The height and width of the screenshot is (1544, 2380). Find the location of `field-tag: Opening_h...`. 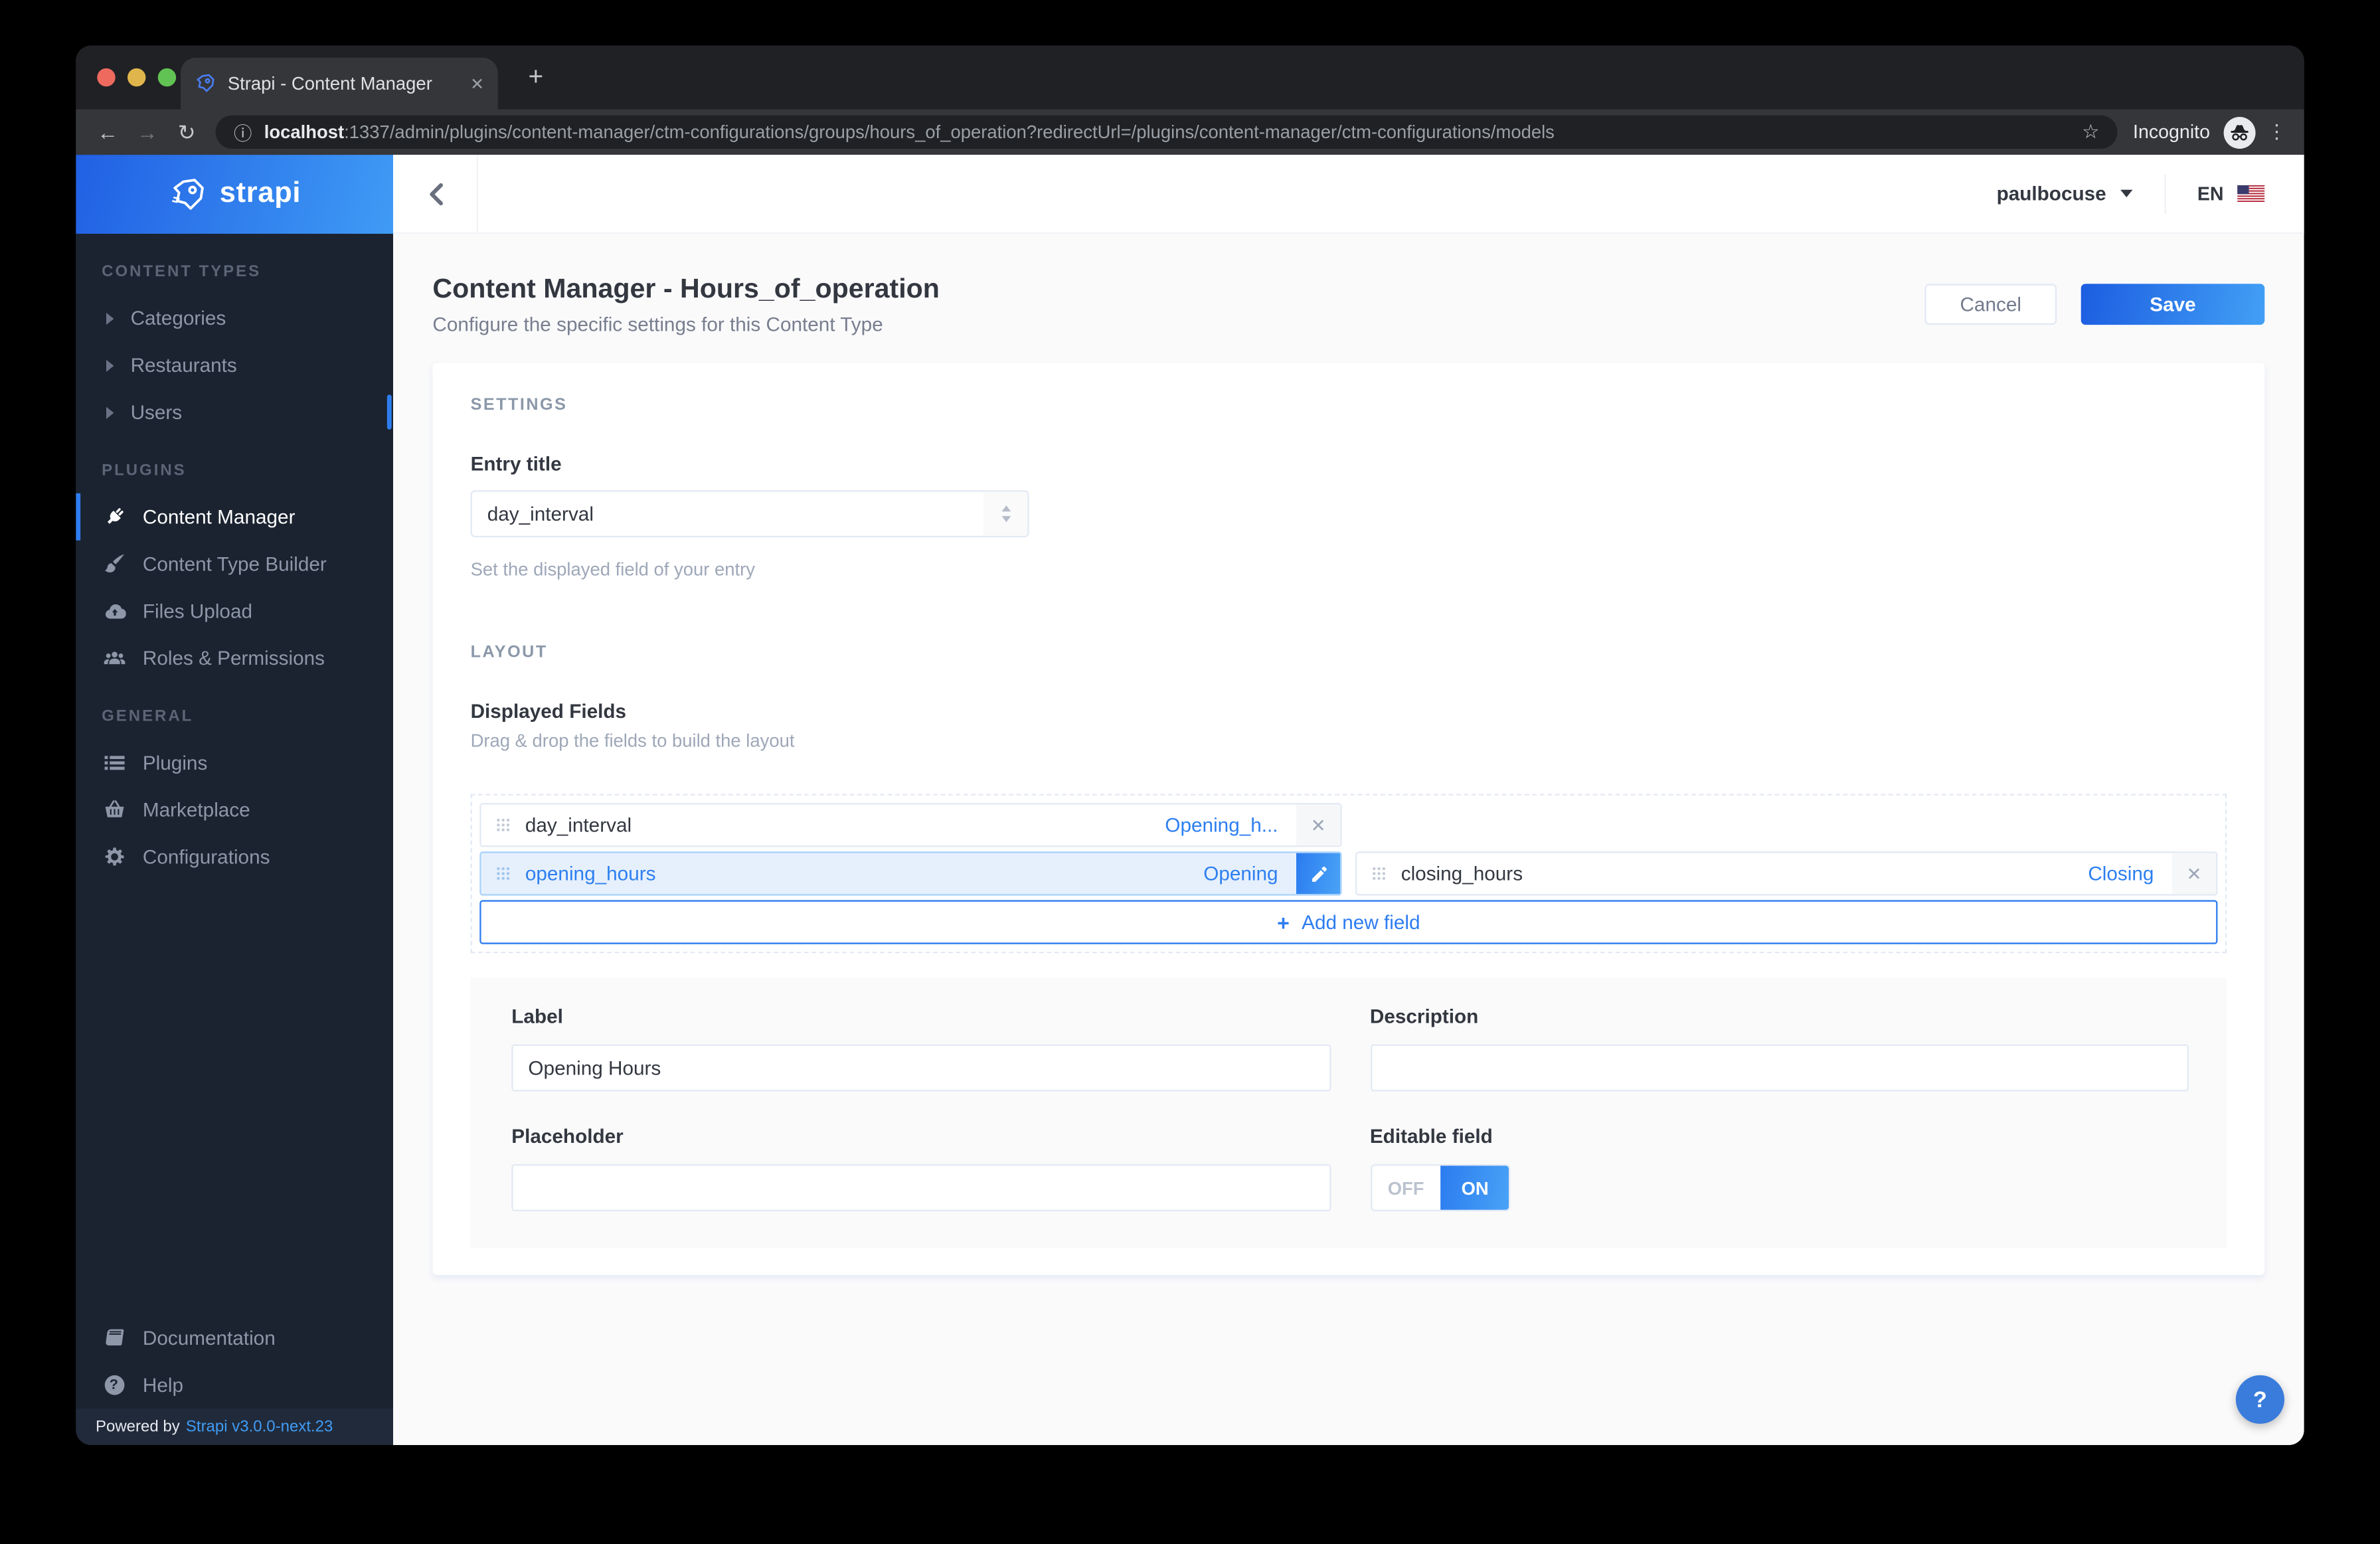

field-tag: Opening_h... is located at coordinates (1221, 825).